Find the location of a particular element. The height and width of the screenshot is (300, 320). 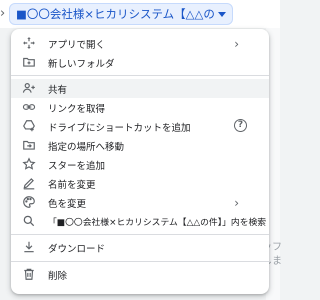

palette-icon is located at coordinates (29, 202).